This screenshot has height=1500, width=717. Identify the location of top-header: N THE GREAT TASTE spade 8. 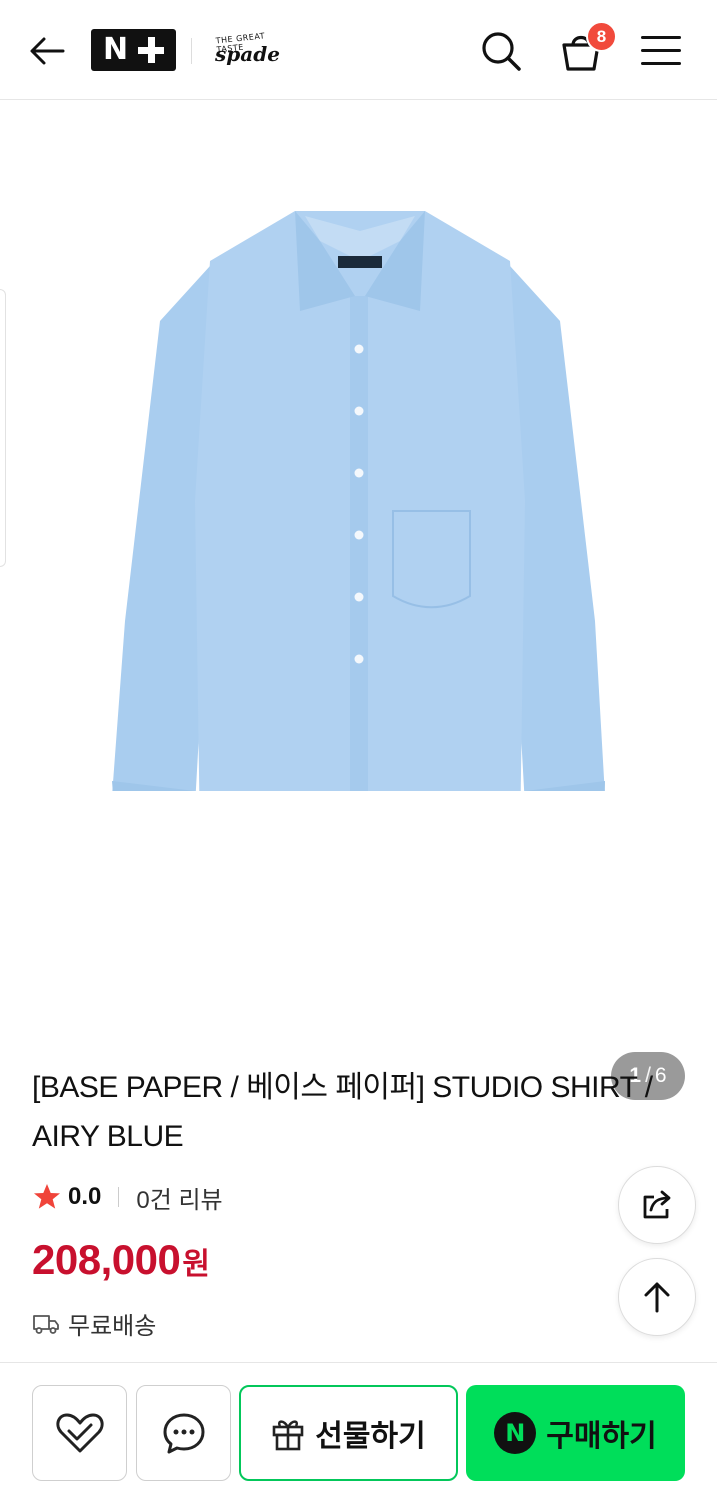
(358, 50).